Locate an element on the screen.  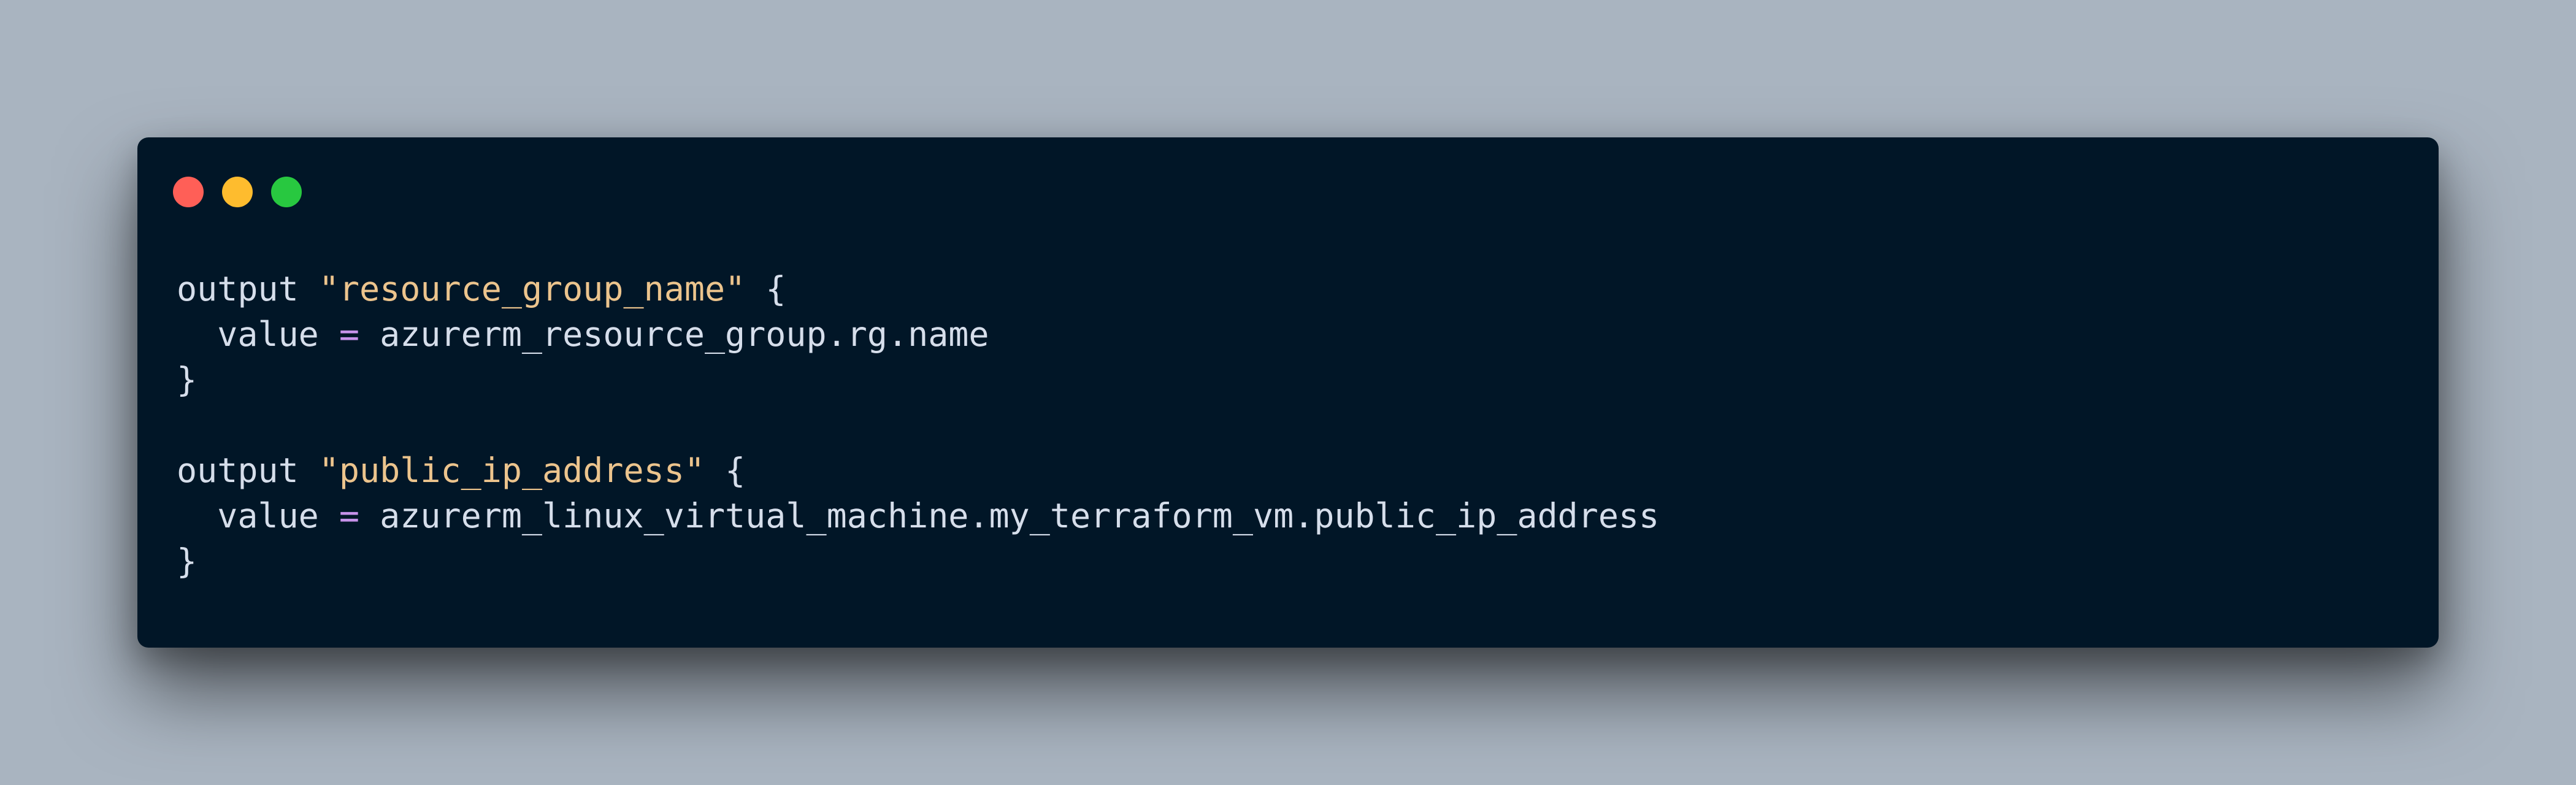
code-line: output "public_ip_address" { is located at coordinates (918, 471).